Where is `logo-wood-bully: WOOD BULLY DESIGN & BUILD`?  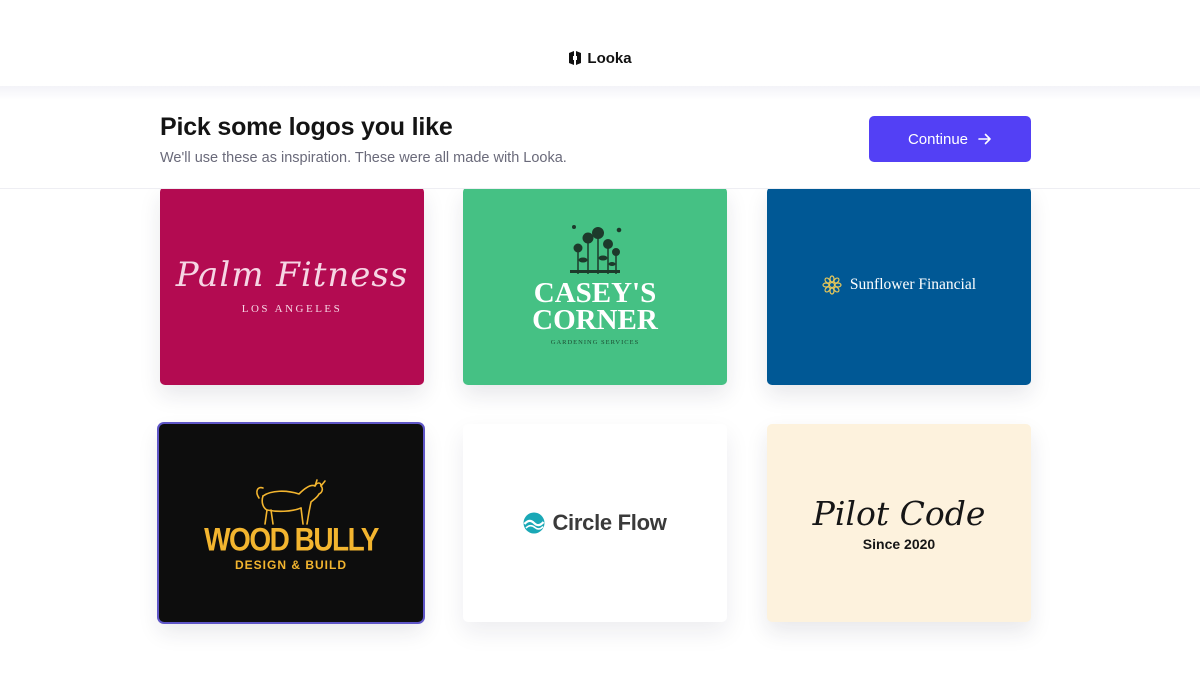 logo-wood-bully: WOOD BULLY DESIGN & BUILD is located at coordinates (291, 523).